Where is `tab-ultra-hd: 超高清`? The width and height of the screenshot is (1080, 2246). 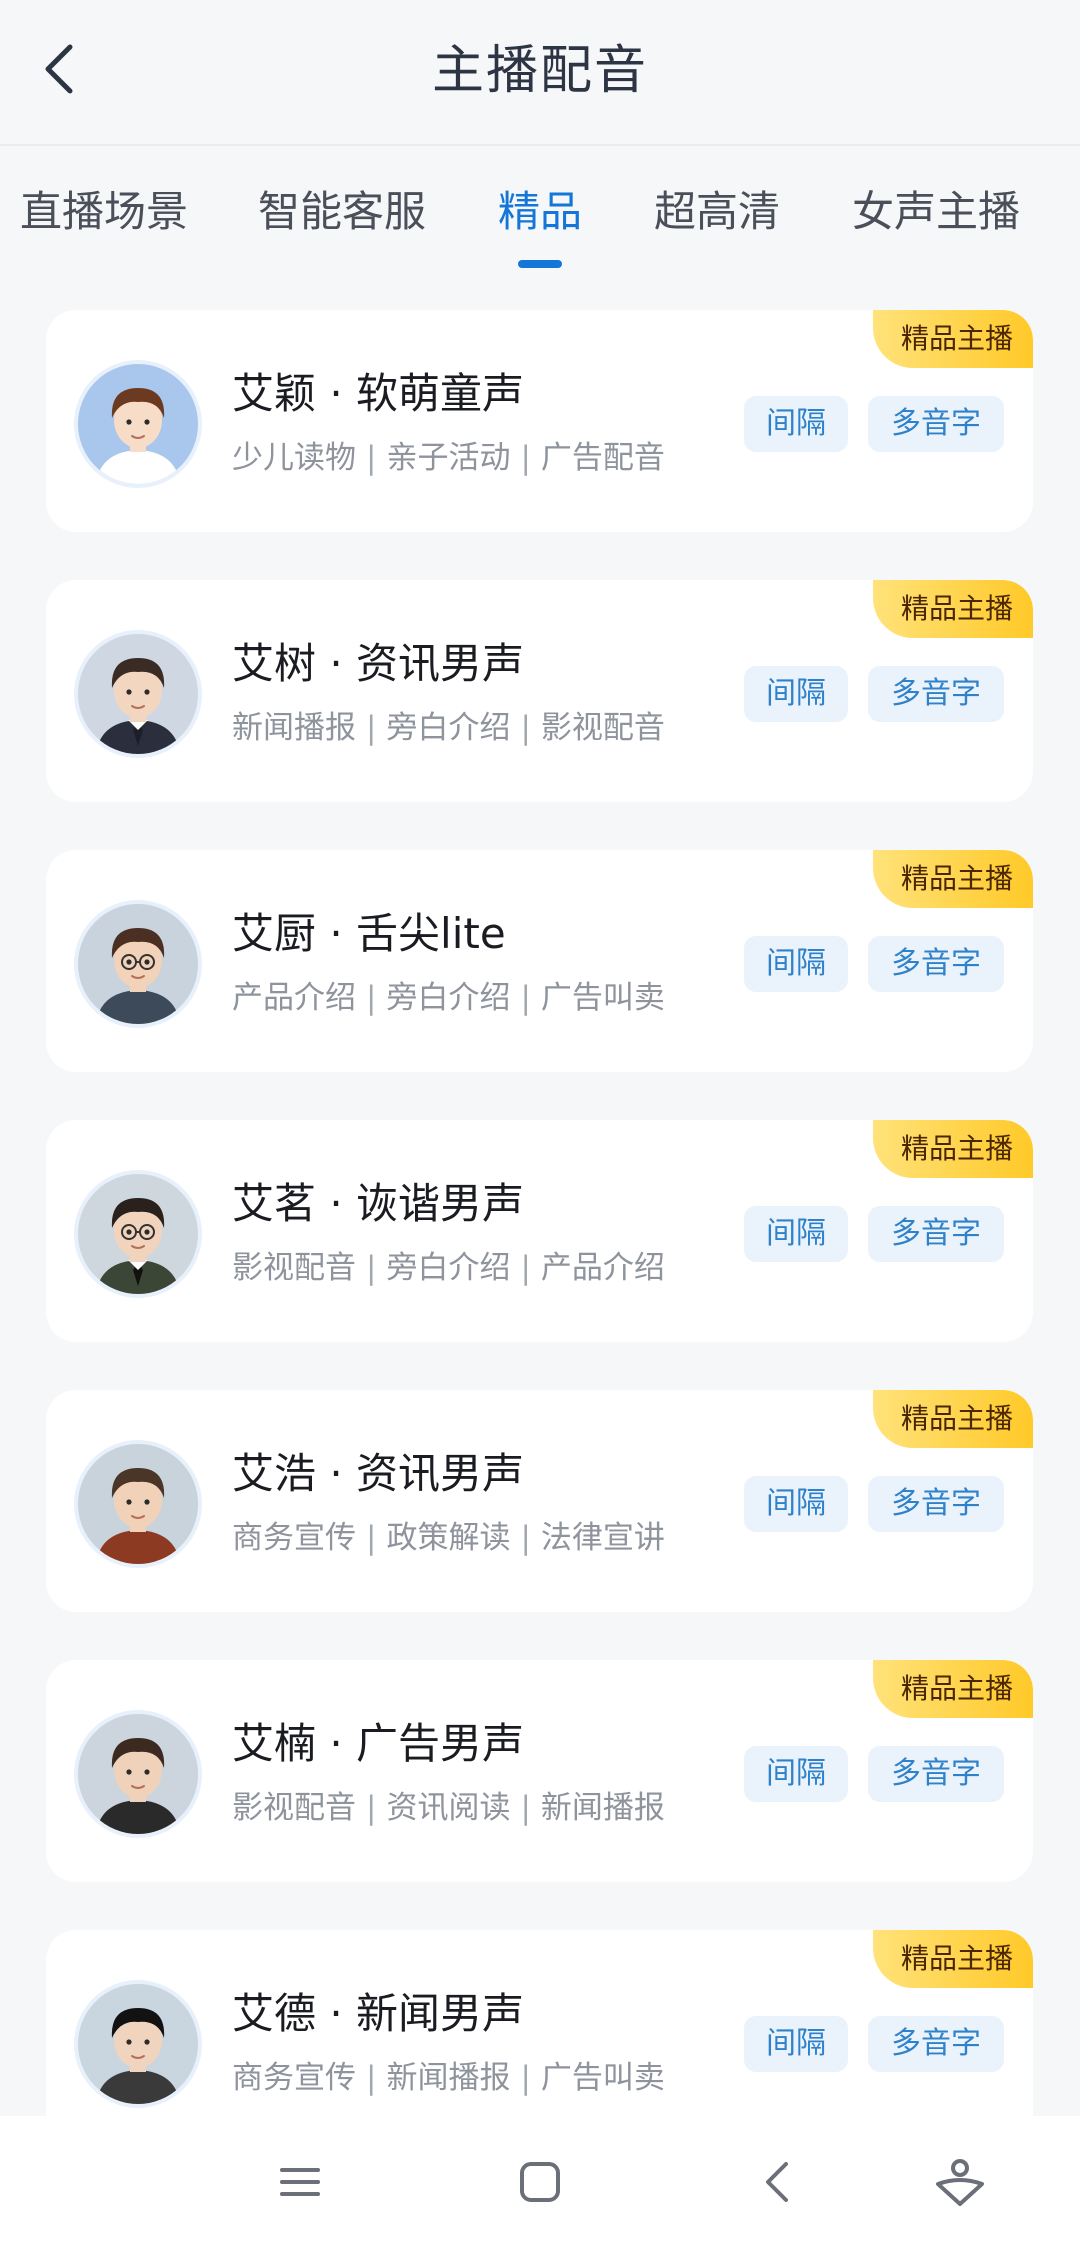
tab-ultra-hd: 超高清 is located at coordinates (717, 212).